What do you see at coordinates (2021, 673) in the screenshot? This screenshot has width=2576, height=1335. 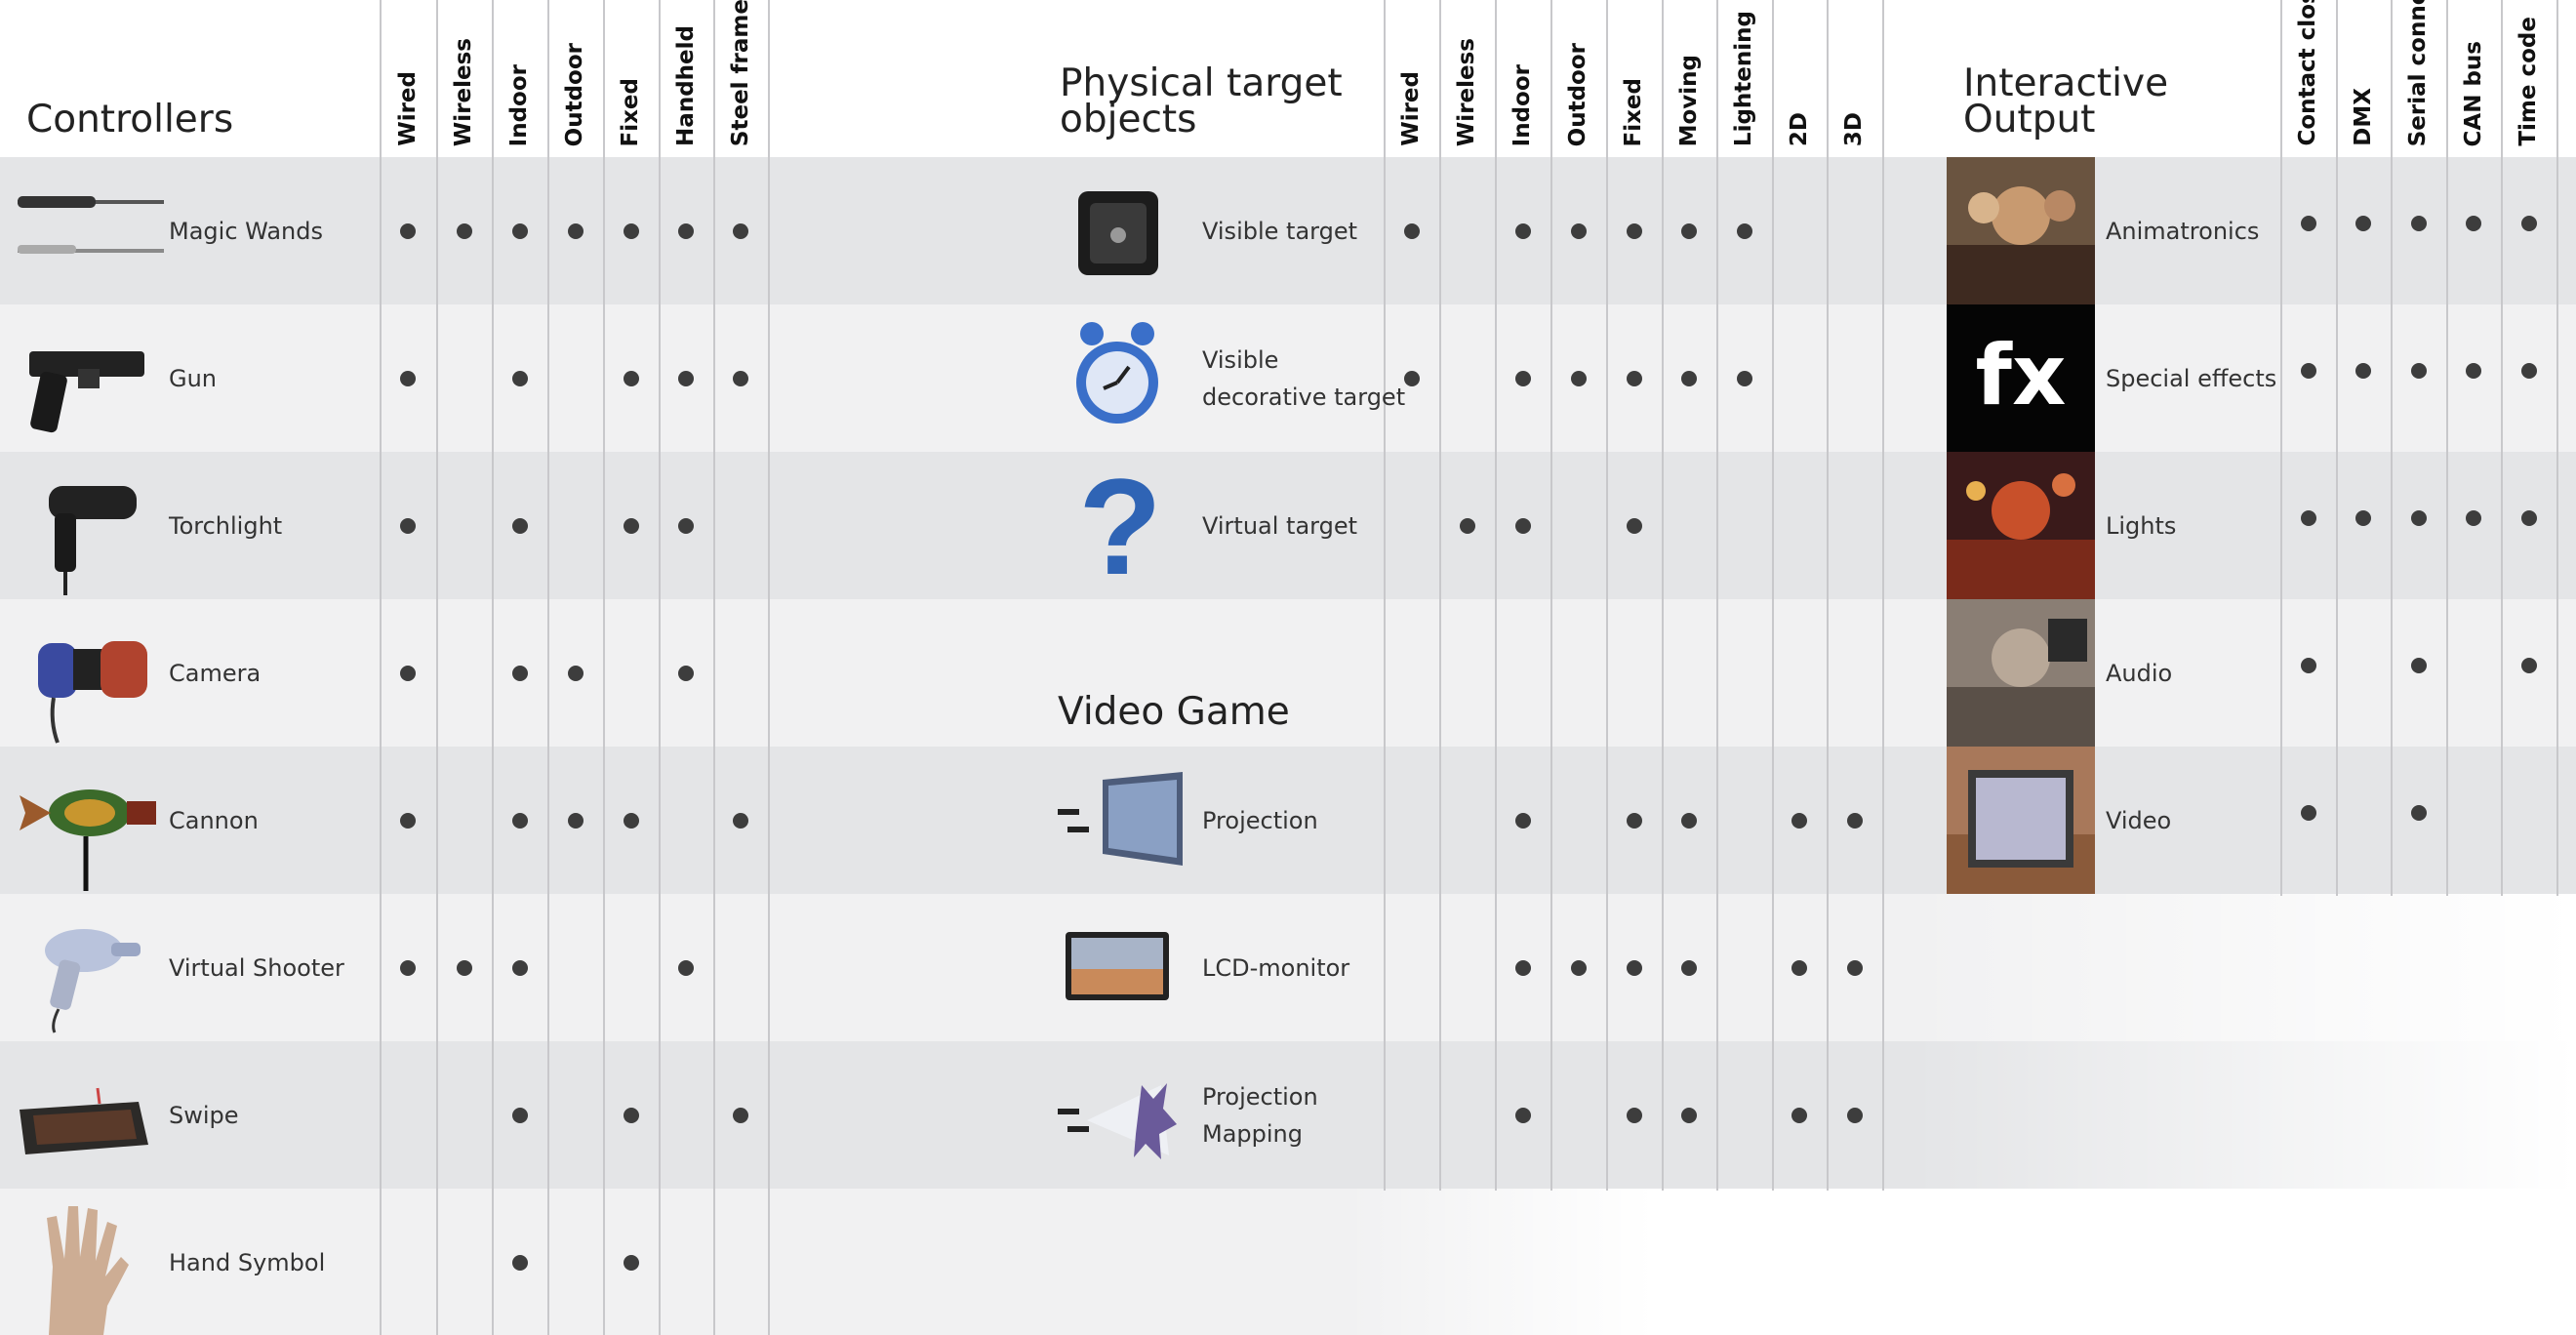 I see `audio-photo` at bounding box center [2021, 673].